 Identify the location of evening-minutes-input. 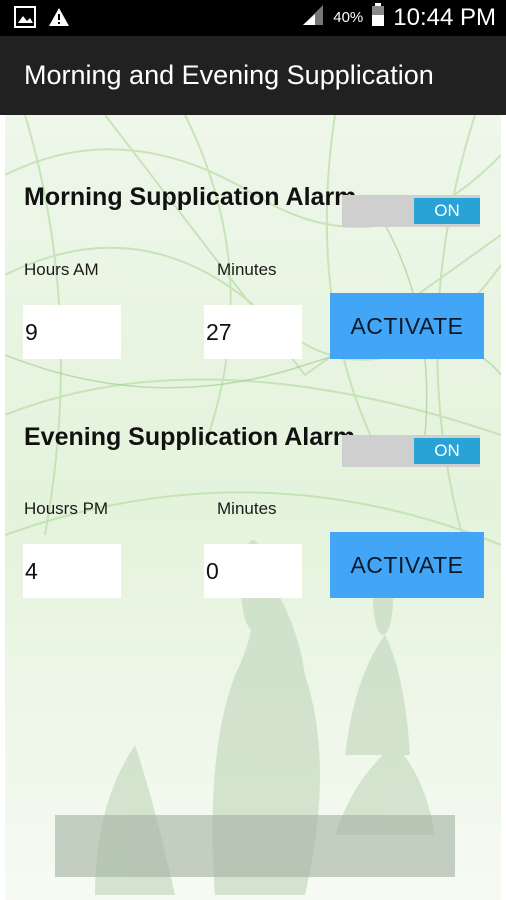
(253, 571).